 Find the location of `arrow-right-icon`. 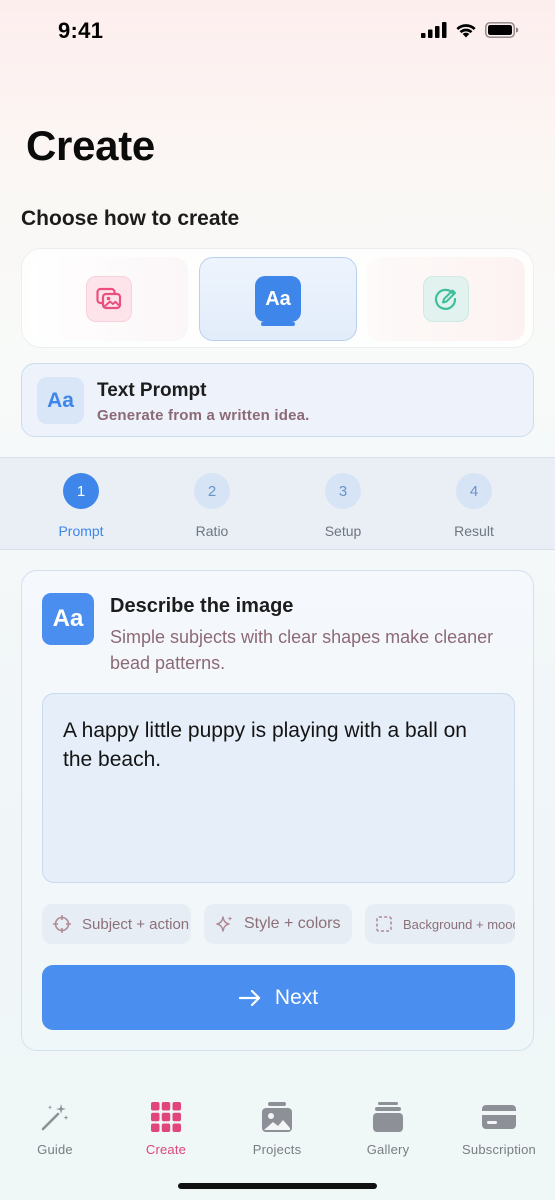

arrow-right-icon is located at coordinates (249, 997).